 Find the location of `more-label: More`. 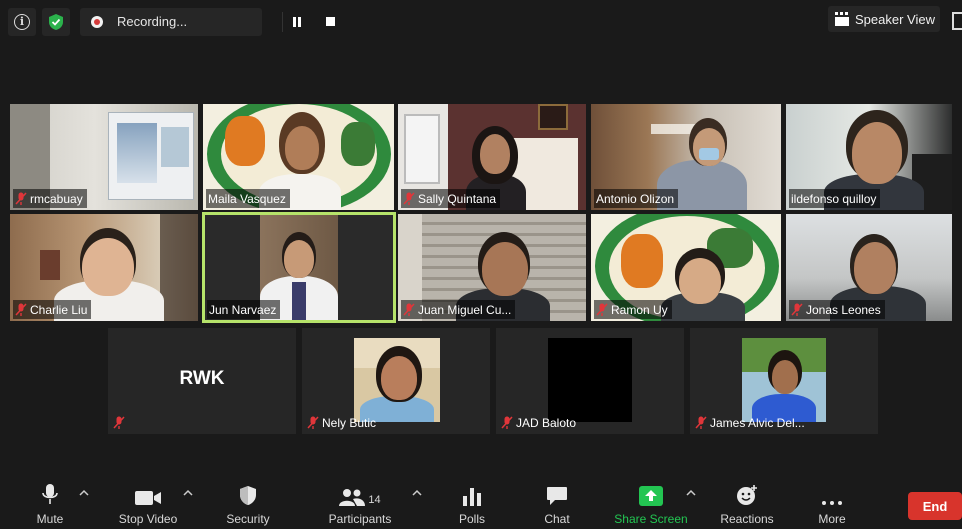

more-label: More is located at coordinates (832, 519).